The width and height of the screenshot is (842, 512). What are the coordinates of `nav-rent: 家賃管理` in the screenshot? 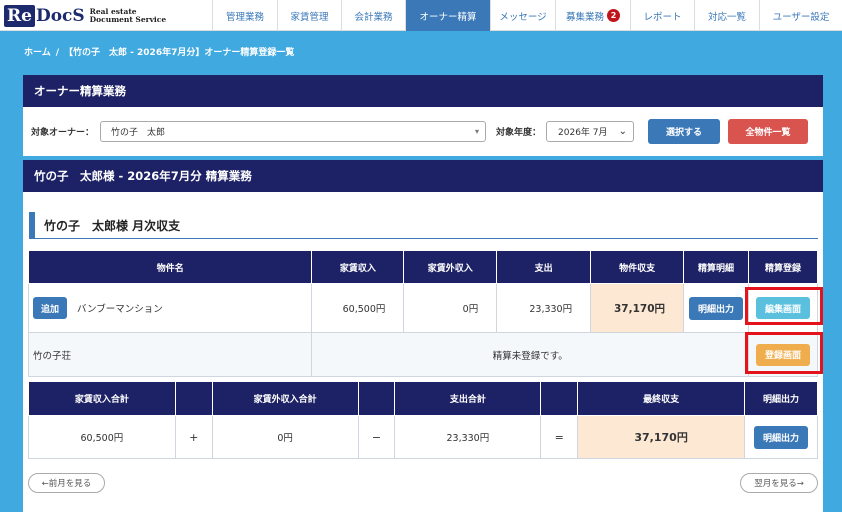 It's located at (309, 15).